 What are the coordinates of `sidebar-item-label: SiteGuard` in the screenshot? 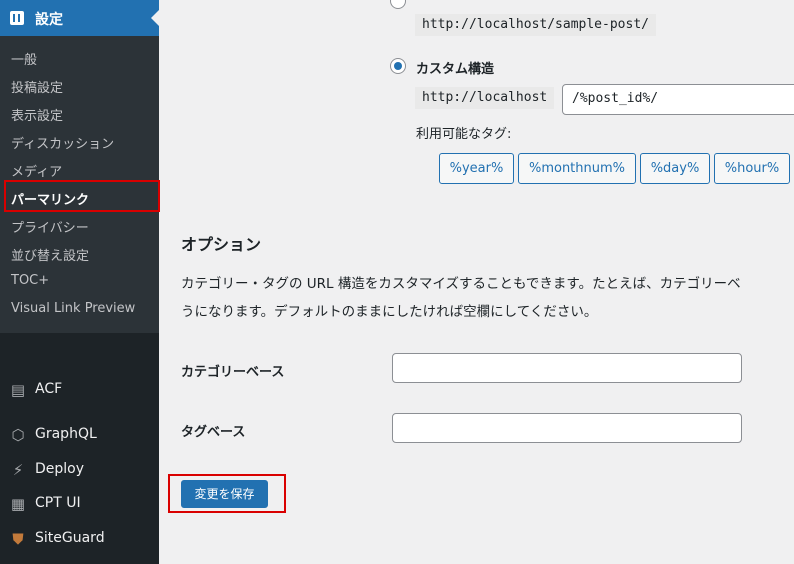 It's located at (70, 538).